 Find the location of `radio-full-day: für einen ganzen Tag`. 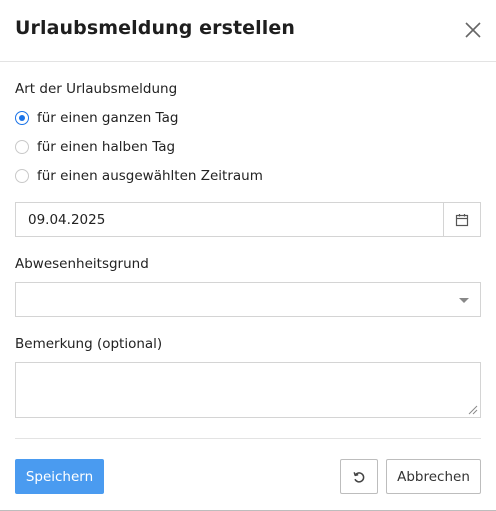

radio-full-day: für einen ganzen Tag is located at coordinates (96, 118).